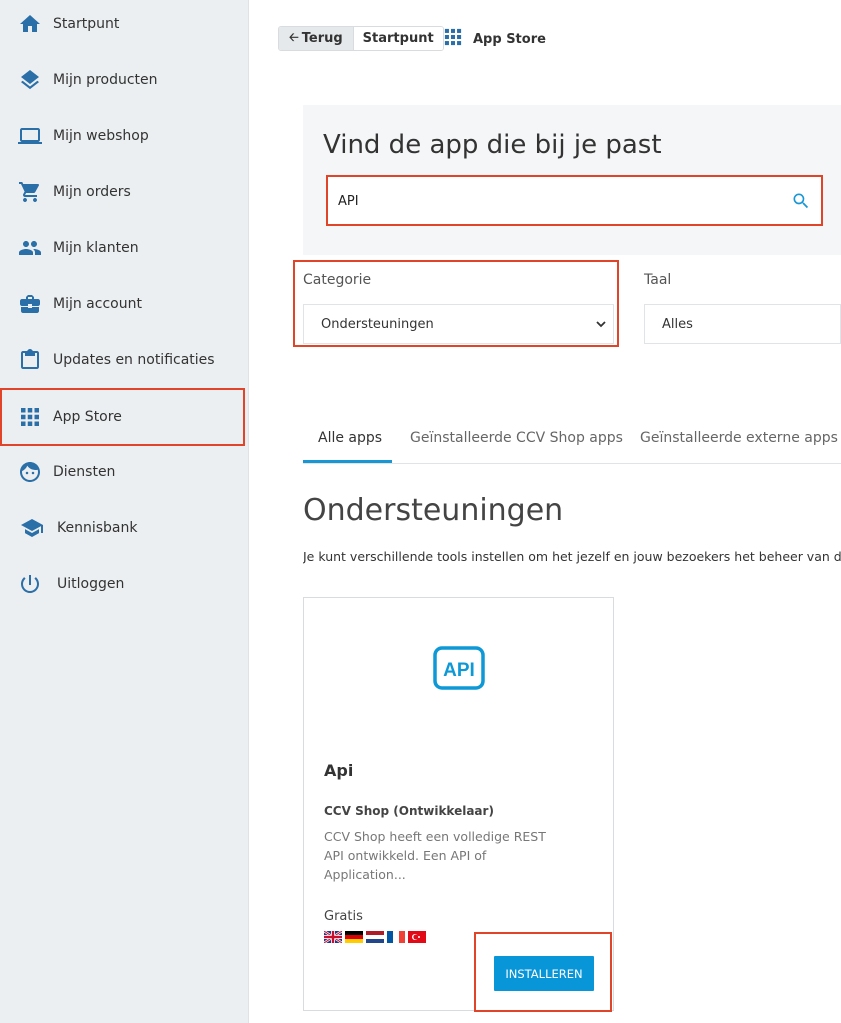 The height and width of the screenshot is (1023, 841). I want to click on tab-installed-ccv: Geïnstalleerde CCV Shop apps, so click(516, 438).